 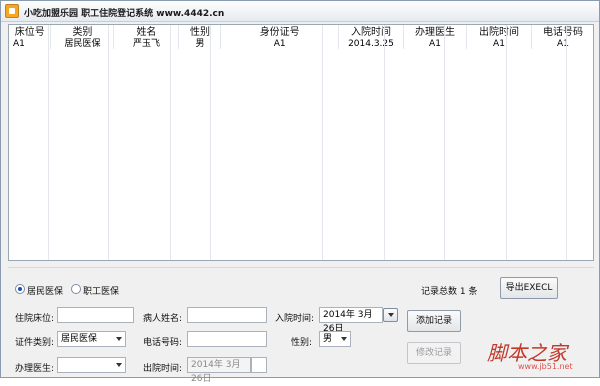 What do you see at coordinates (35, 369) in the screenshot?
I see `doctor-label: 办理医生:` at bounding box center [35, 369].